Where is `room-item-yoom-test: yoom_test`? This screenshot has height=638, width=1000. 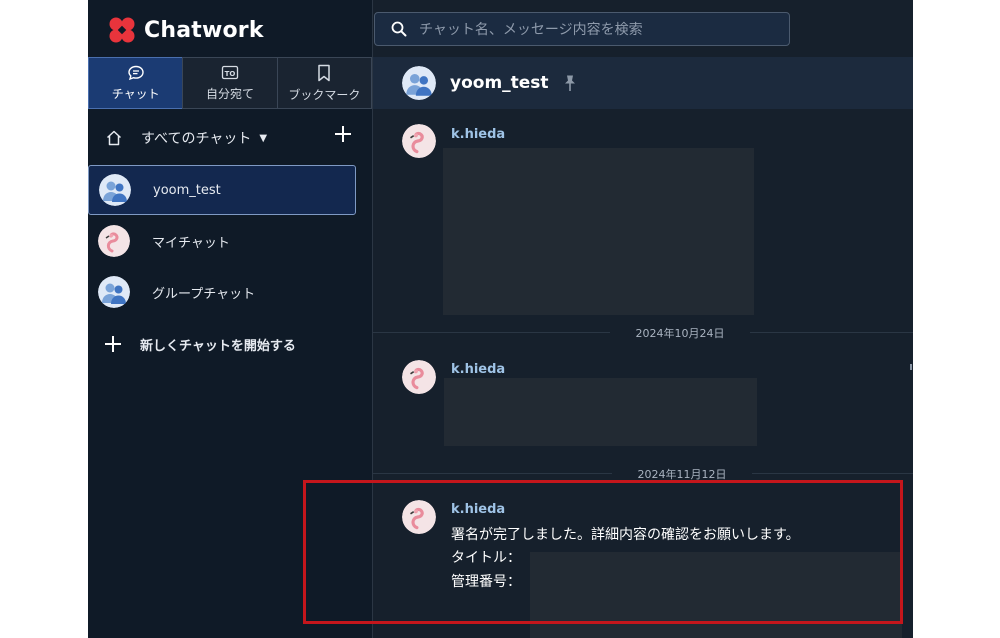 room-item-yoom-test: yoom_test is located at coordinates (222, 190).